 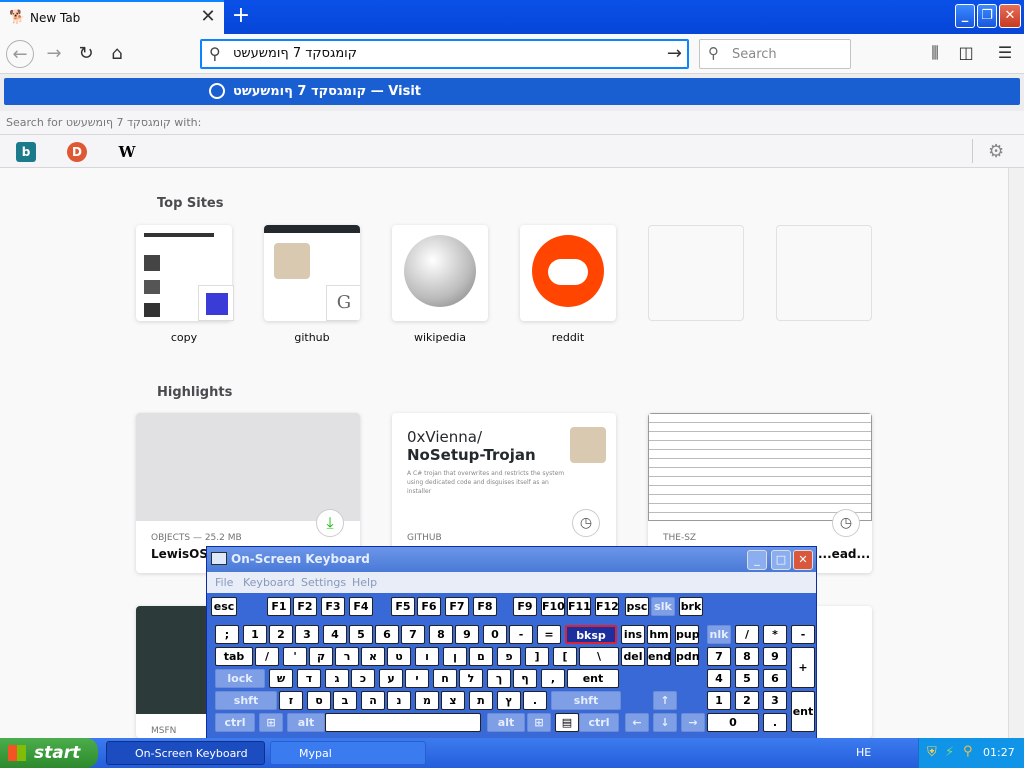 What do you see at coordinates (444, 54) in the screenshot?
I see `url-bar: ⚲ קומגסקד 7 ףומשעשט →` at bounding box center [444, 54].